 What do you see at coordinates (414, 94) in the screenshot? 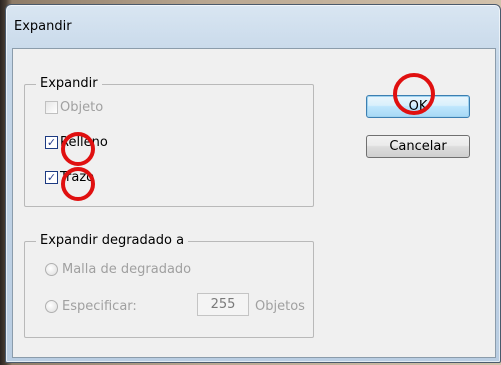
I see `ok-highlight-ring` at bounding box center [414, 94].